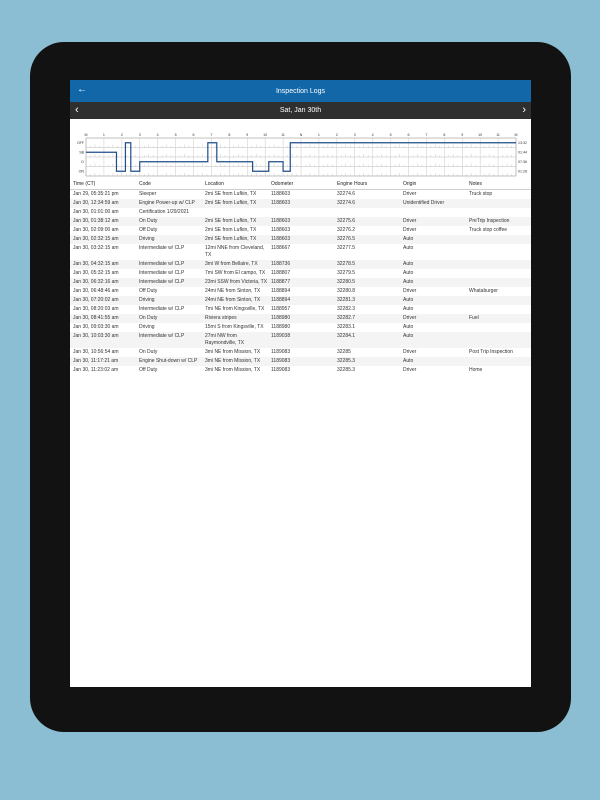 Image resolution: width=600 pixels, height=800 pixels. I want to click on hour-label: 1, so click(319, 135).